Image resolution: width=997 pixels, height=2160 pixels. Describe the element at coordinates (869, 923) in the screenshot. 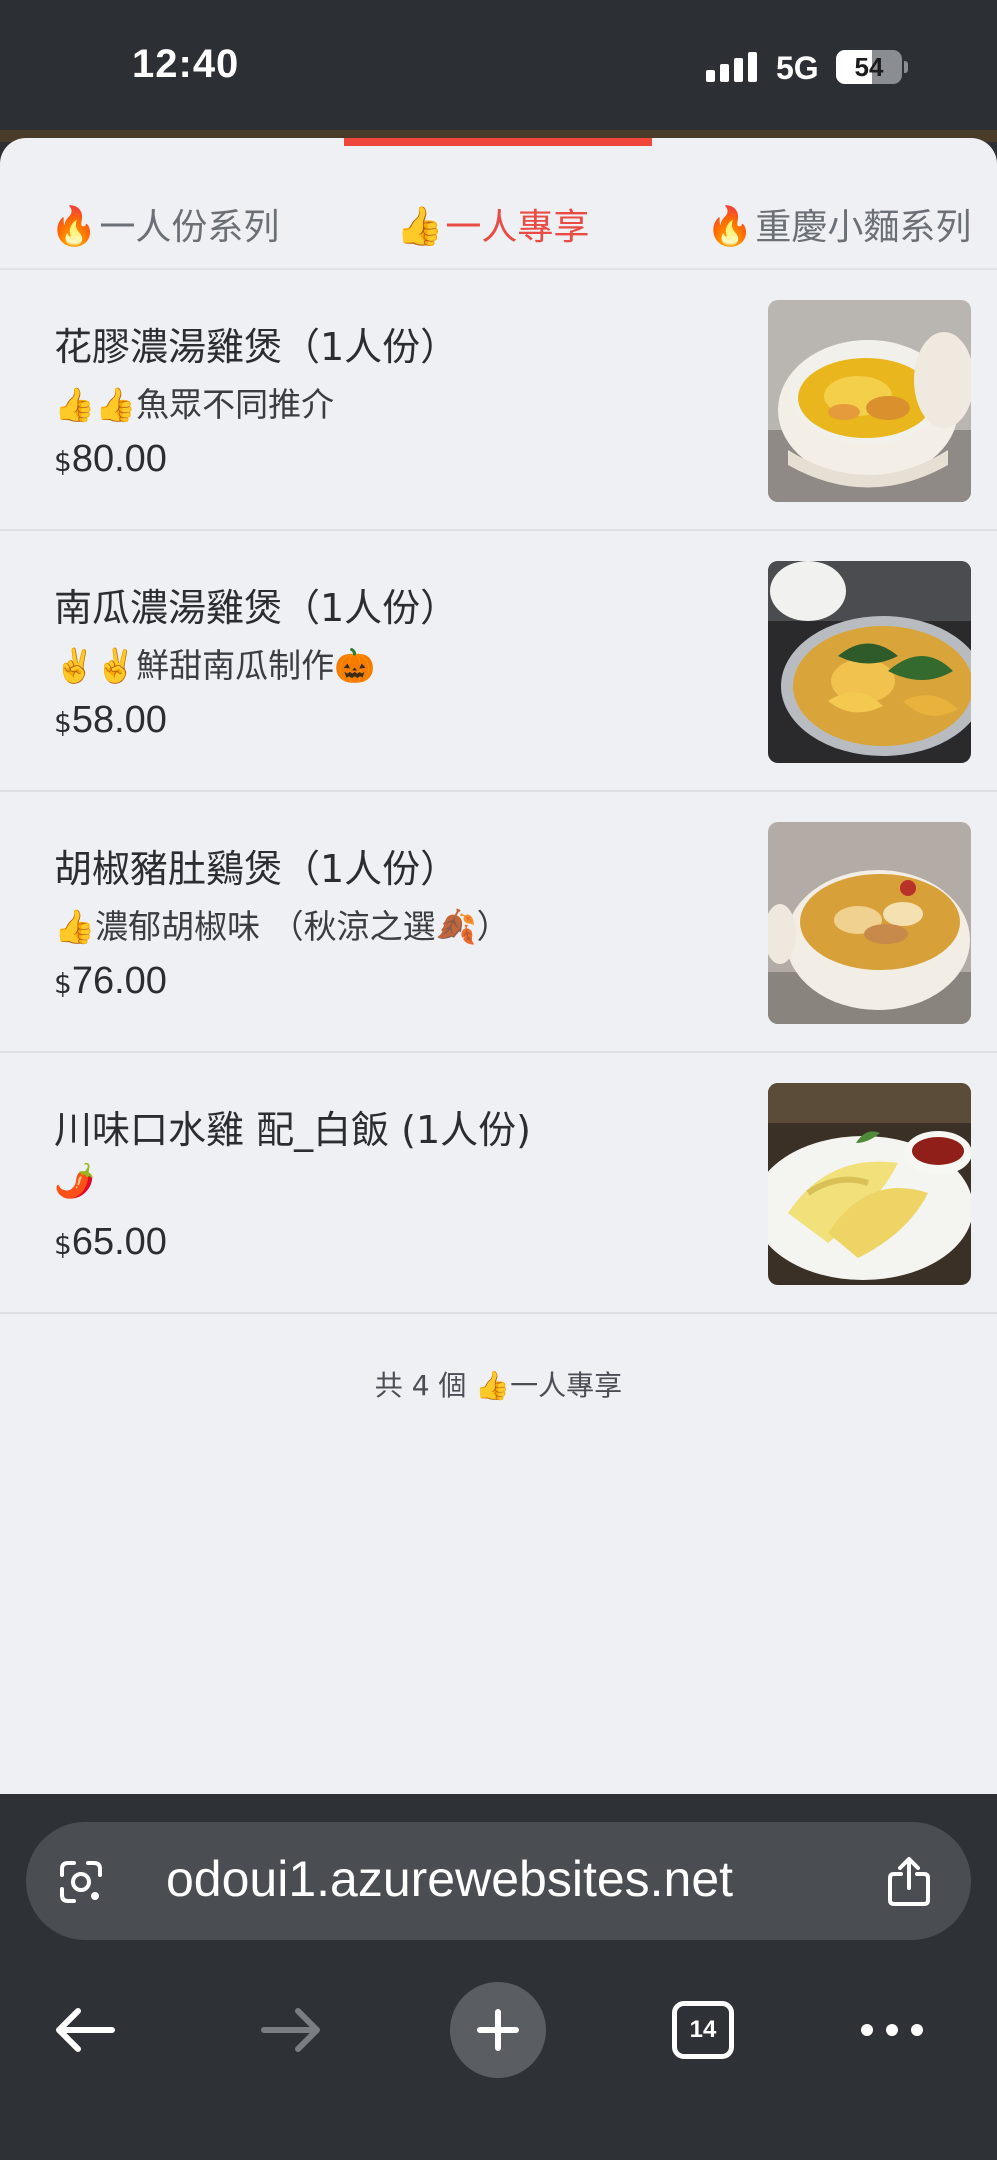

I see `pepper-pork-tripe-pot-photo` at that location.